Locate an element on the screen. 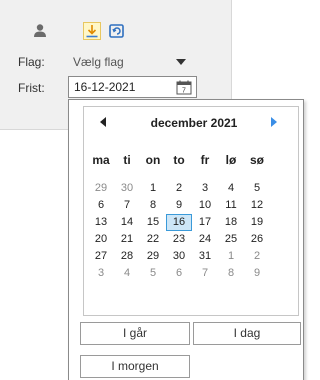 The width and height of the screenshot is (320, 380). calendar-week: 3 4 5 6 7 8 9 is located at coordinates (179, 273).